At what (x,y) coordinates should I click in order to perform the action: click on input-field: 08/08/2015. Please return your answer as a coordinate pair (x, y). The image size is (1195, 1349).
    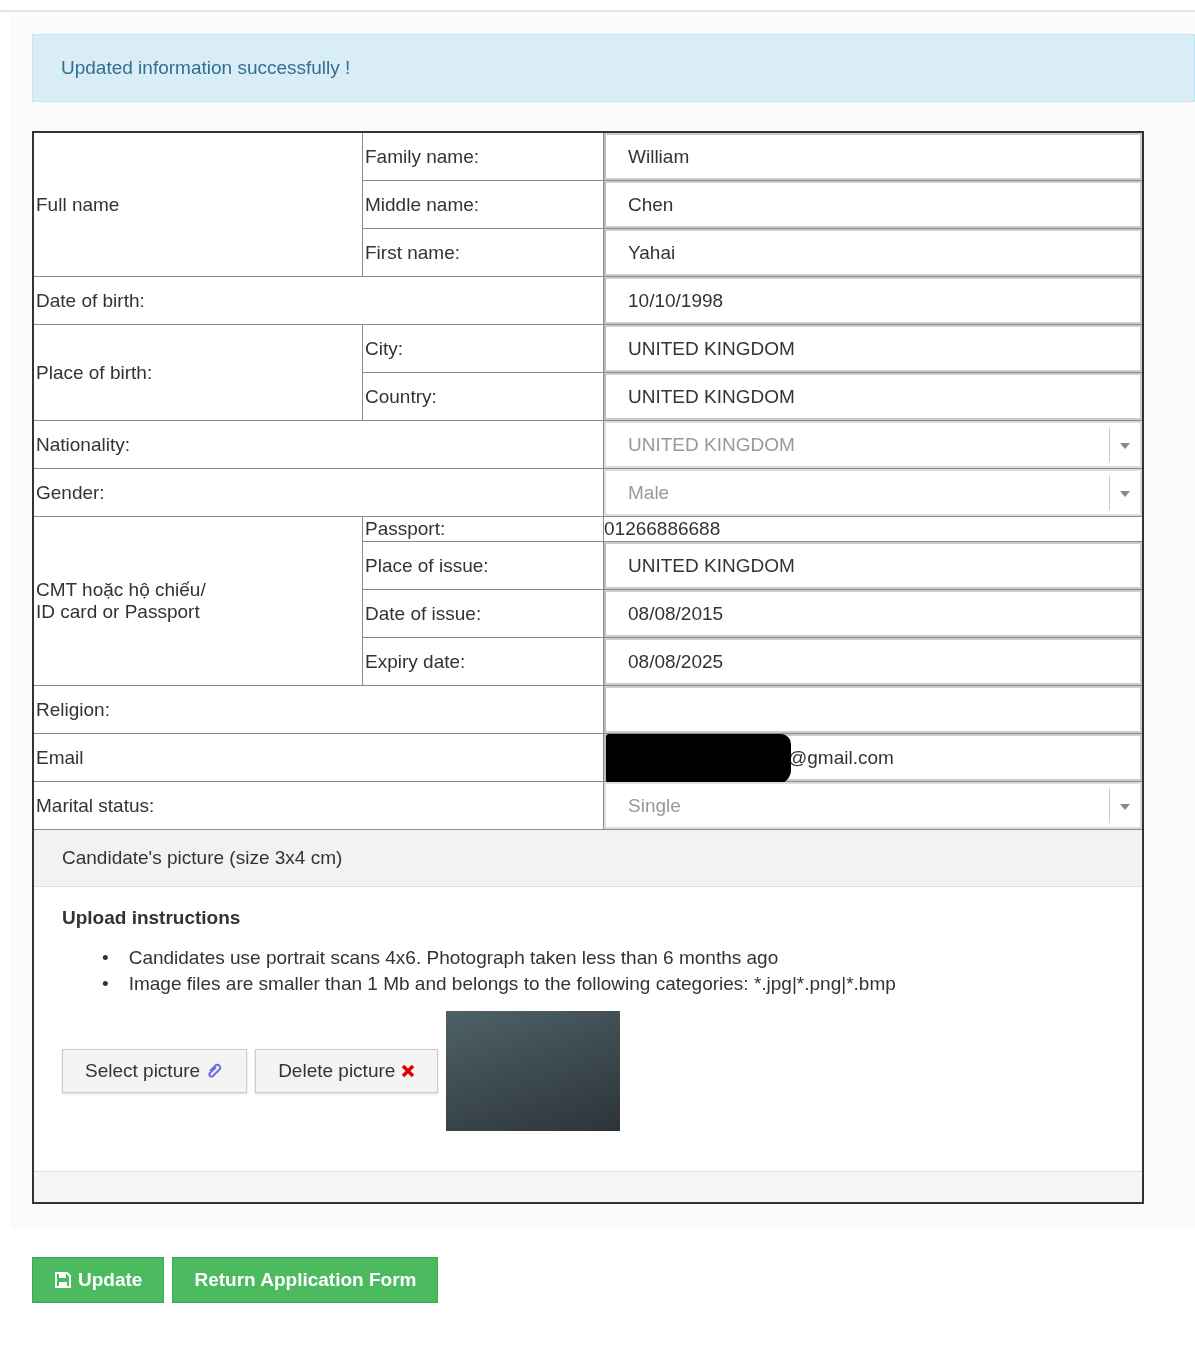
    Looking at the image, I should click on (873, 613).